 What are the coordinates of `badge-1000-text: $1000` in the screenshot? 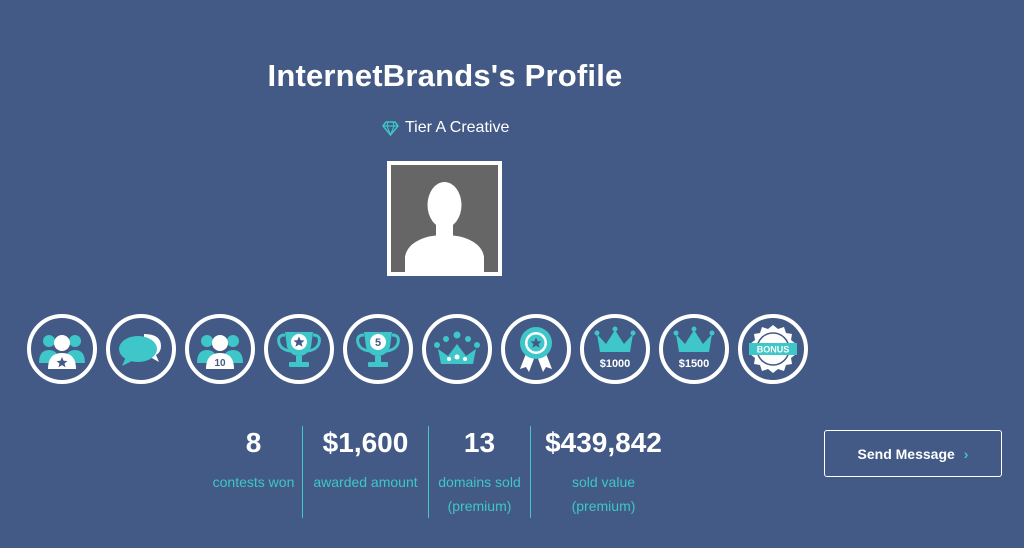 It's located at (615, 364).